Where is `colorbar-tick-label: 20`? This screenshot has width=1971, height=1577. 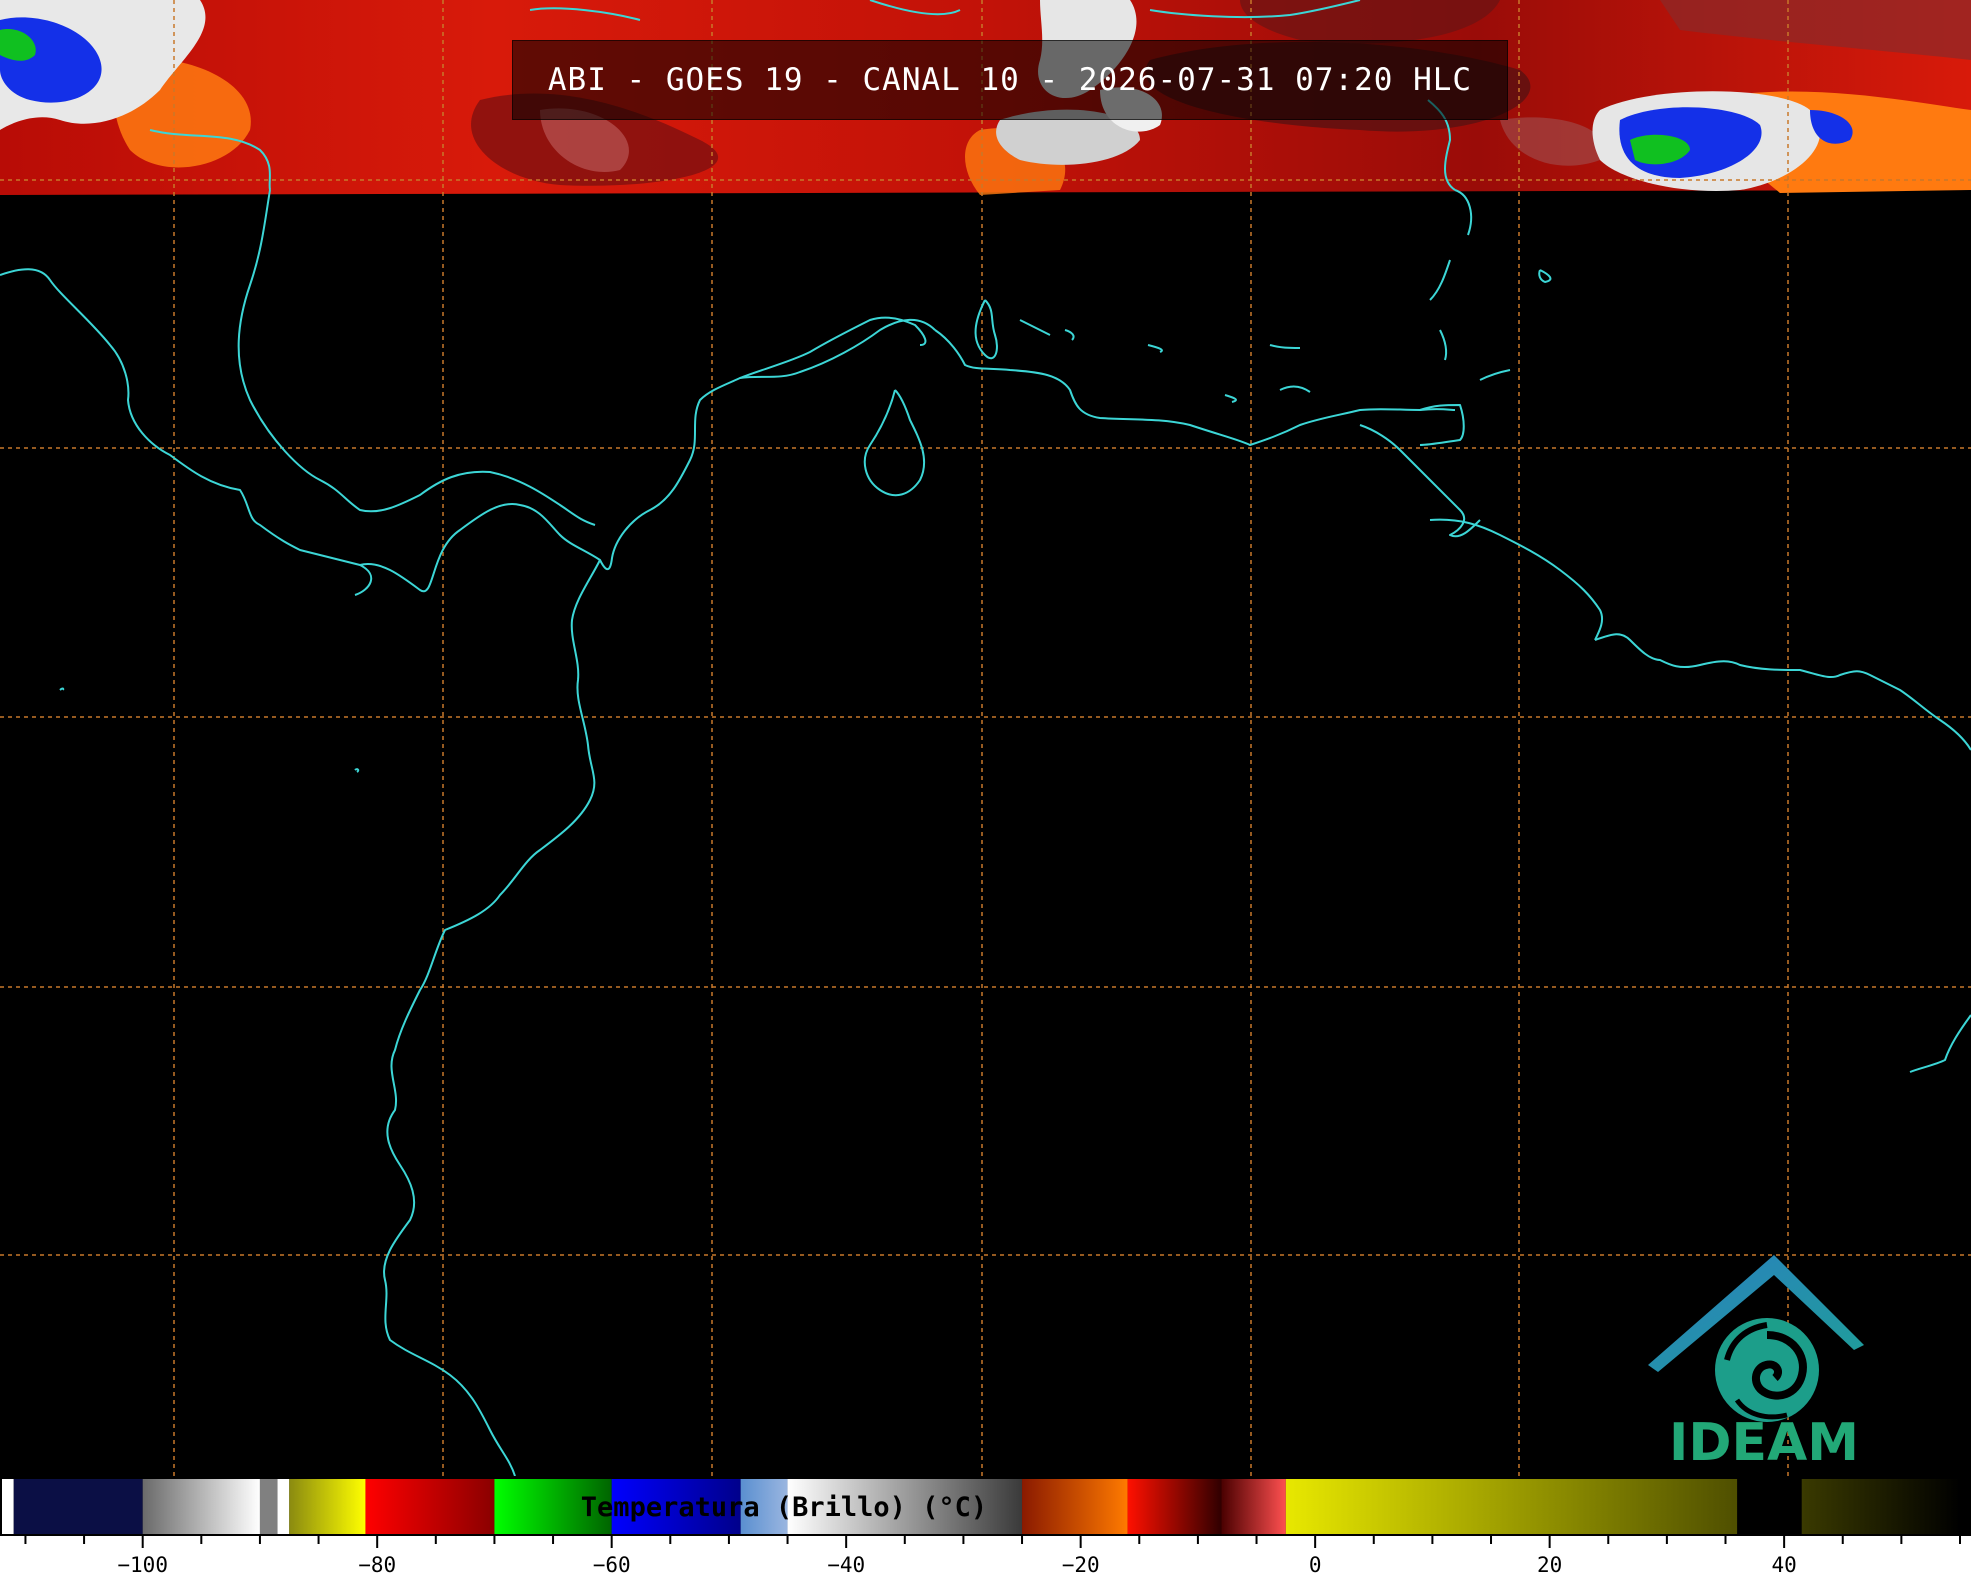 colorbar-tick-label: 20 is located at coordinates (1549, 1565).